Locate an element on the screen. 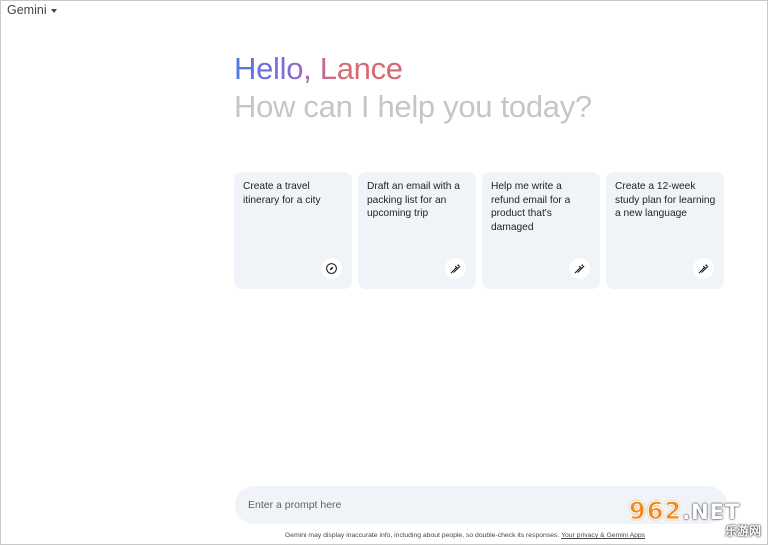 This screenshot has height=545, width=768. greeting-hello: Hello, Lance is located at coordinates (318, 68).